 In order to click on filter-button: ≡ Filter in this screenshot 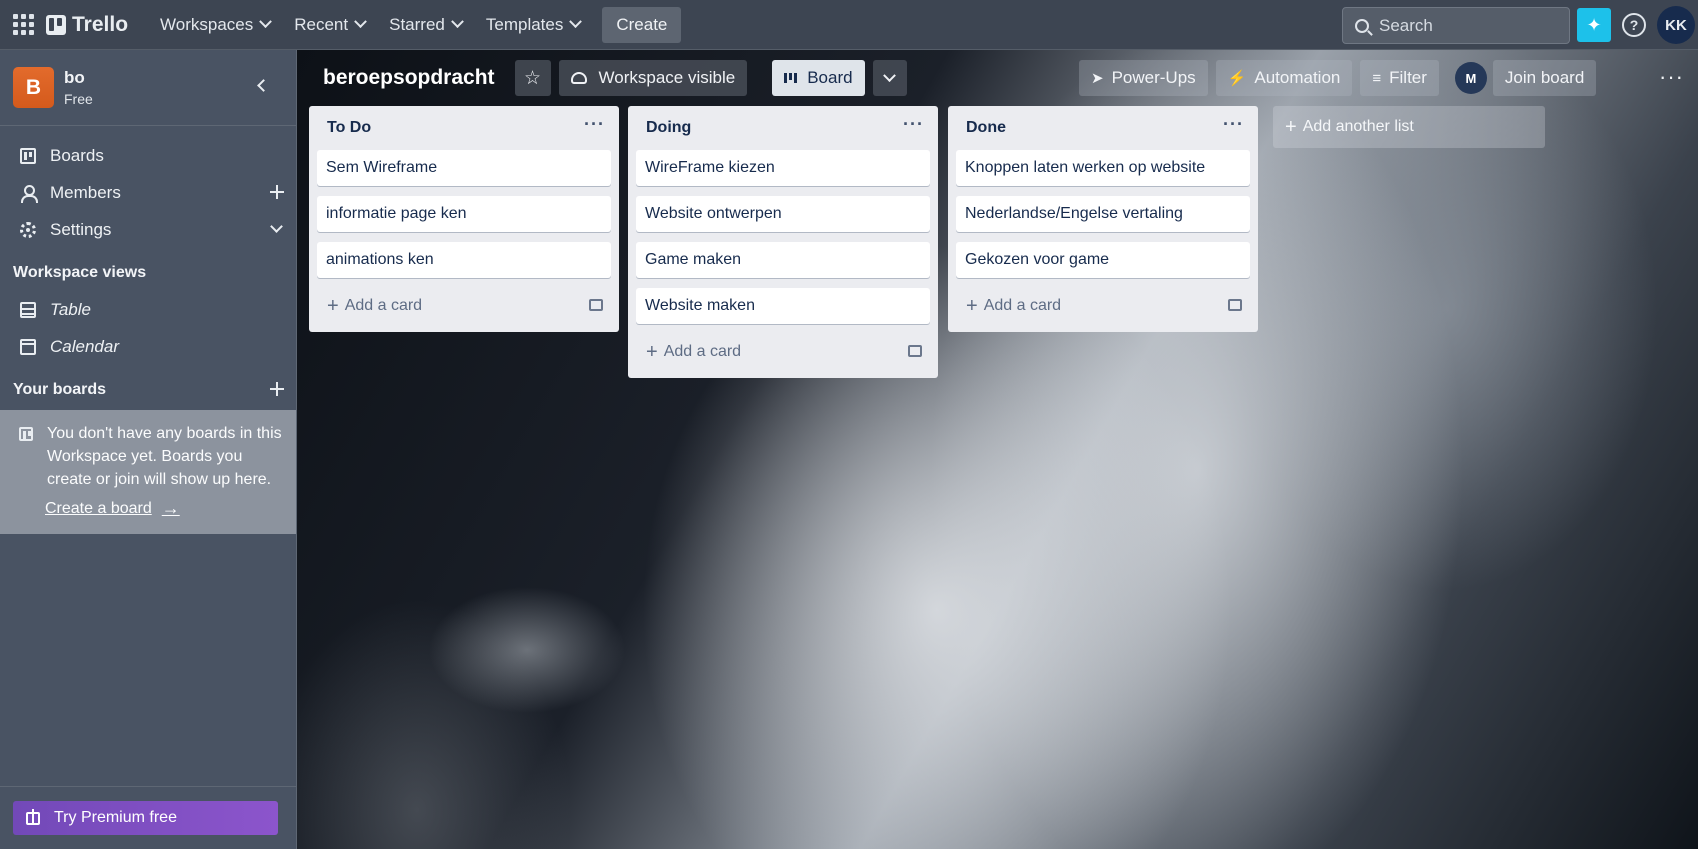, I will do `click(1399, 78)`.